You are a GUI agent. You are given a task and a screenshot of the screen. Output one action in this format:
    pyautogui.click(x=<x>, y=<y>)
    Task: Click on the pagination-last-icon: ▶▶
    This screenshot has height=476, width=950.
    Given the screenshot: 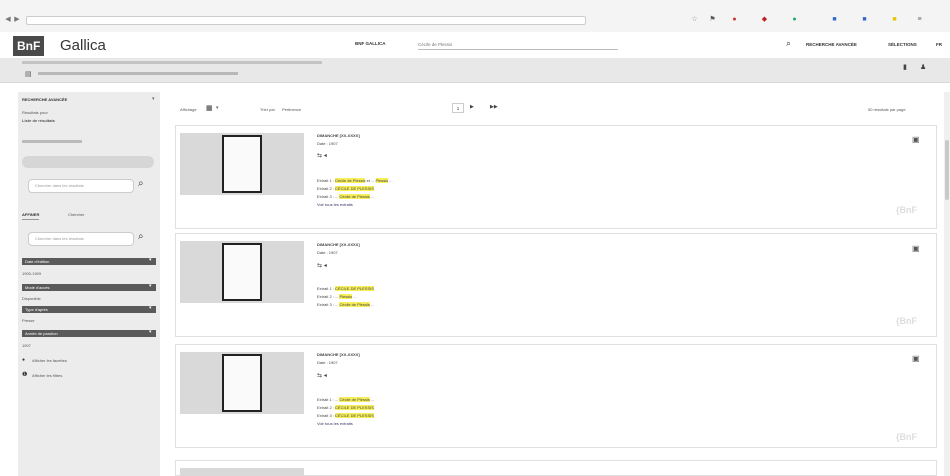 What is the action you would take?
    pyautogui.click(x=494, y=107)
    